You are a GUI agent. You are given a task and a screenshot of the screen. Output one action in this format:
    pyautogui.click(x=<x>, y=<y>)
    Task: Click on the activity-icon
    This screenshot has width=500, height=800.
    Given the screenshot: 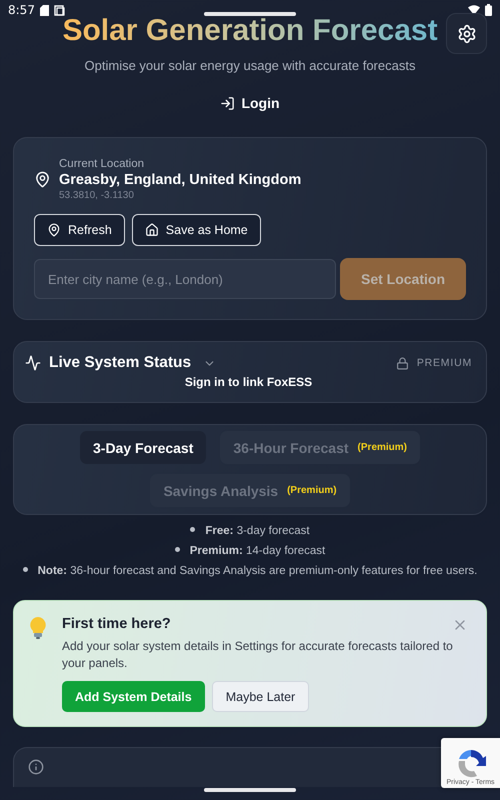 What is the action you would take?
    pyautogui.click(x=33, y=363)
    